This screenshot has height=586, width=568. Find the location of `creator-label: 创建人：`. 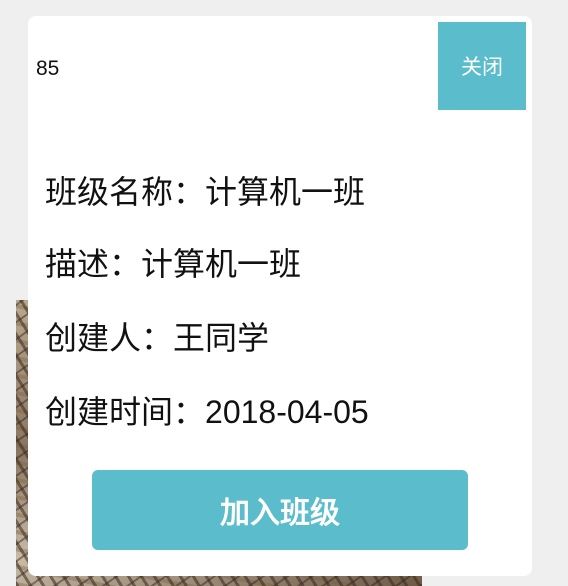

creator-label: 创建人： is located at coordinates (109, 338).